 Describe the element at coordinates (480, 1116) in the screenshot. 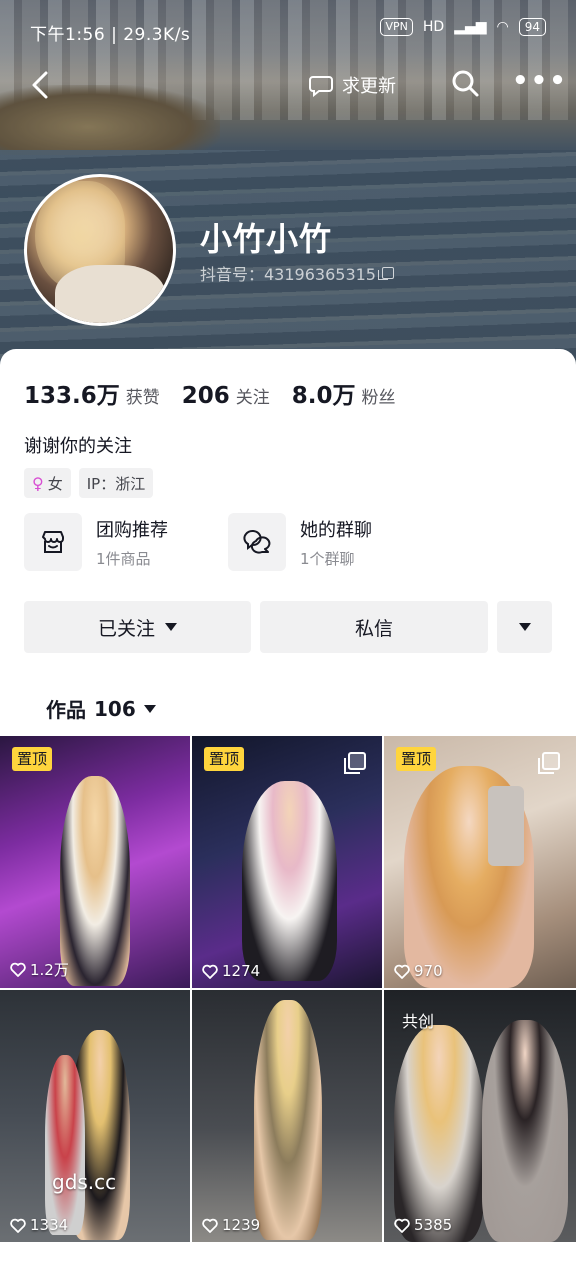

I see `video-thumbnail: 共创 5385` at that location.